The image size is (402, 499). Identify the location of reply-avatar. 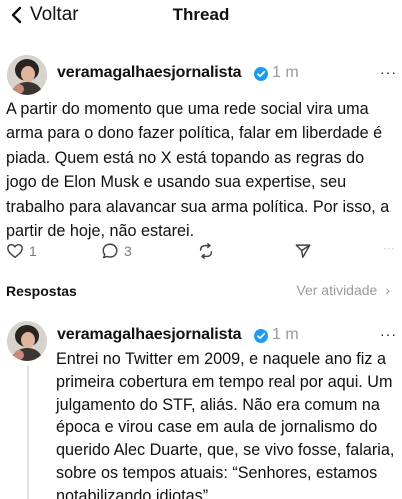
(27, 341).